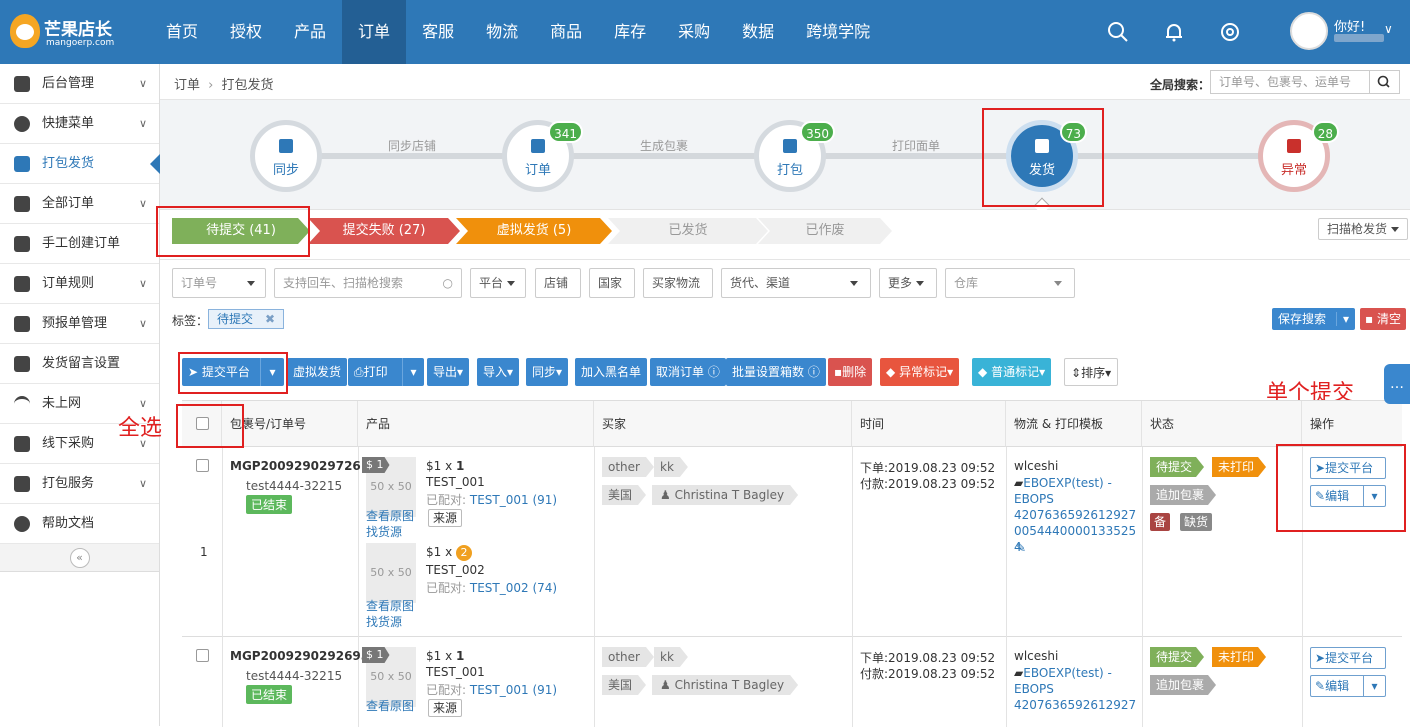 This screenshot has width=1410, height=727. I want to click on global-search-button, so click(1385, 82).